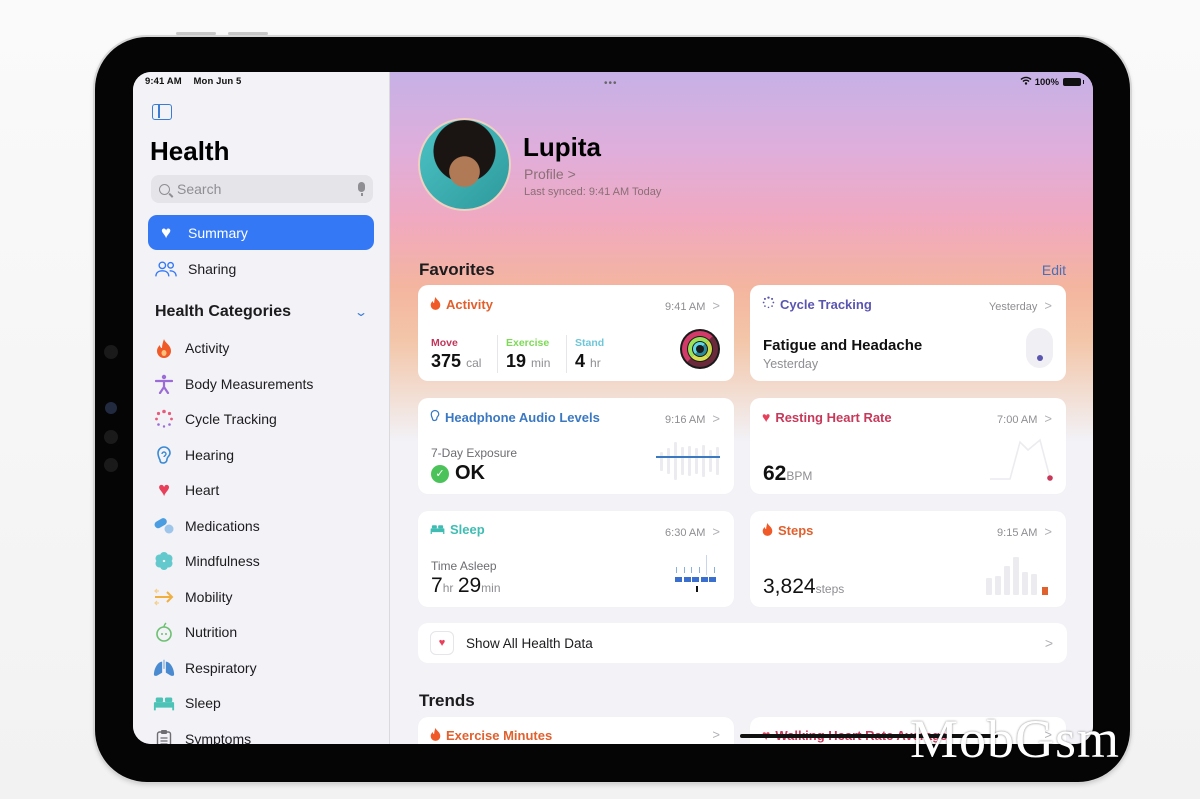  Describe the element at coordinates (692, 305) in the screenshot. I see `card-timestamp: 9:41 AM >` at that location.